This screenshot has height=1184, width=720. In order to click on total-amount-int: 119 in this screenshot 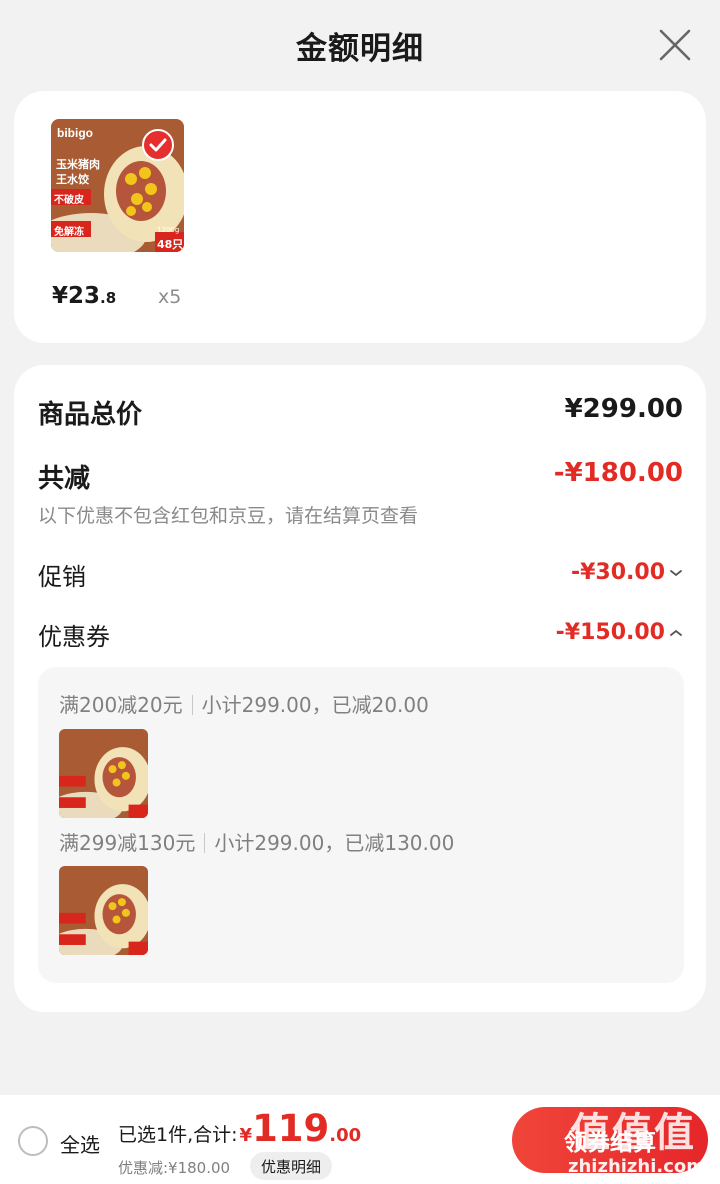, I will do `click(291, 1128)`.